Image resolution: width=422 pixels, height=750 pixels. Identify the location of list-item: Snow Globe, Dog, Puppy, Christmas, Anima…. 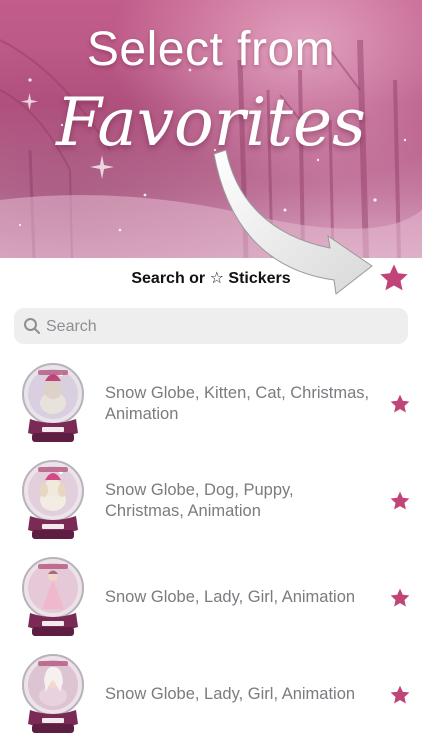
(211, 500).